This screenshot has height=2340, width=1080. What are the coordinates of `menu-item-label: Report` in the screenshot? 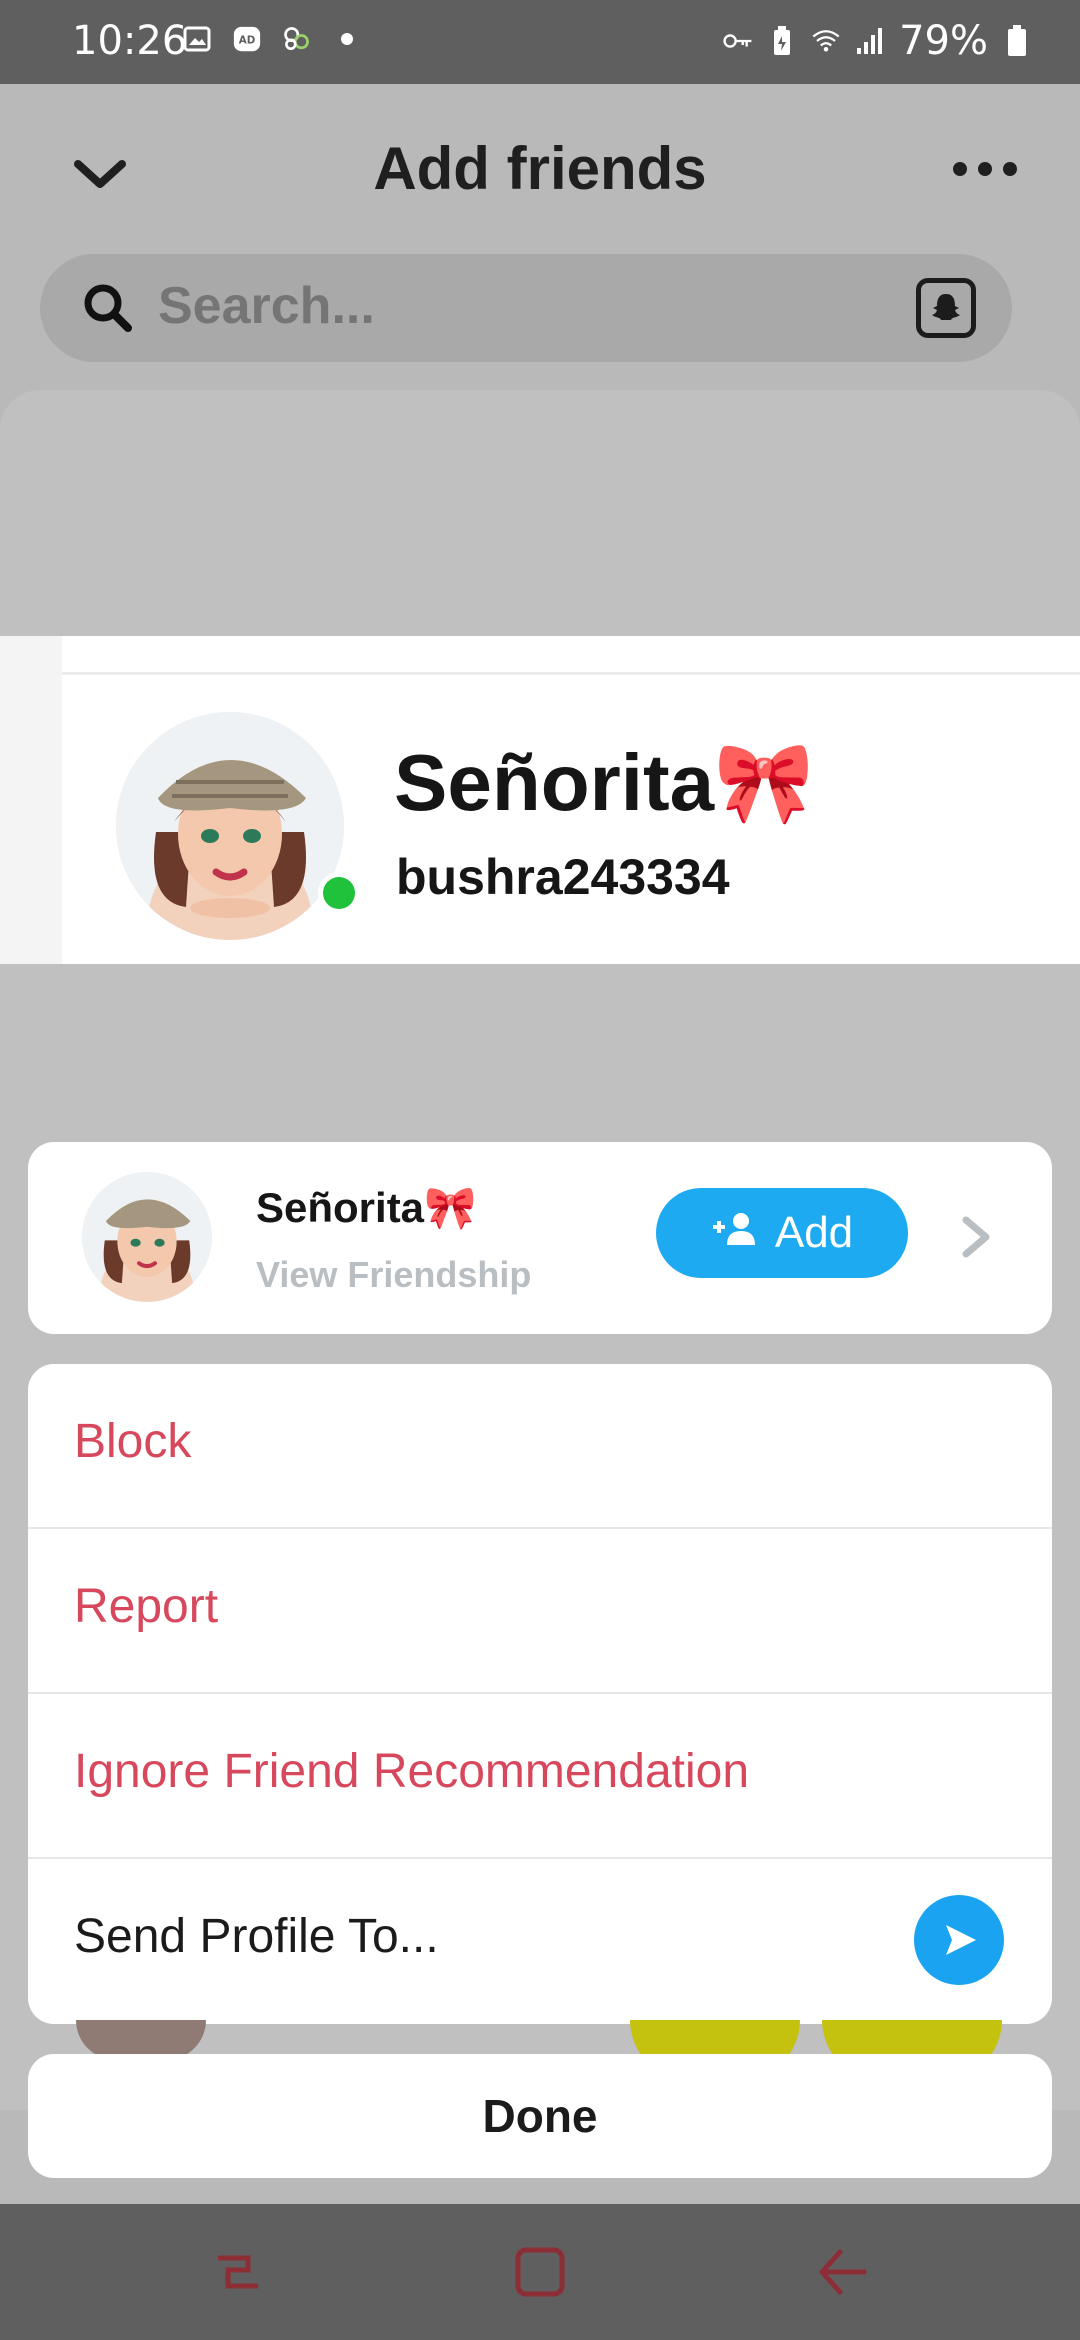 It's located at (146, 1606).